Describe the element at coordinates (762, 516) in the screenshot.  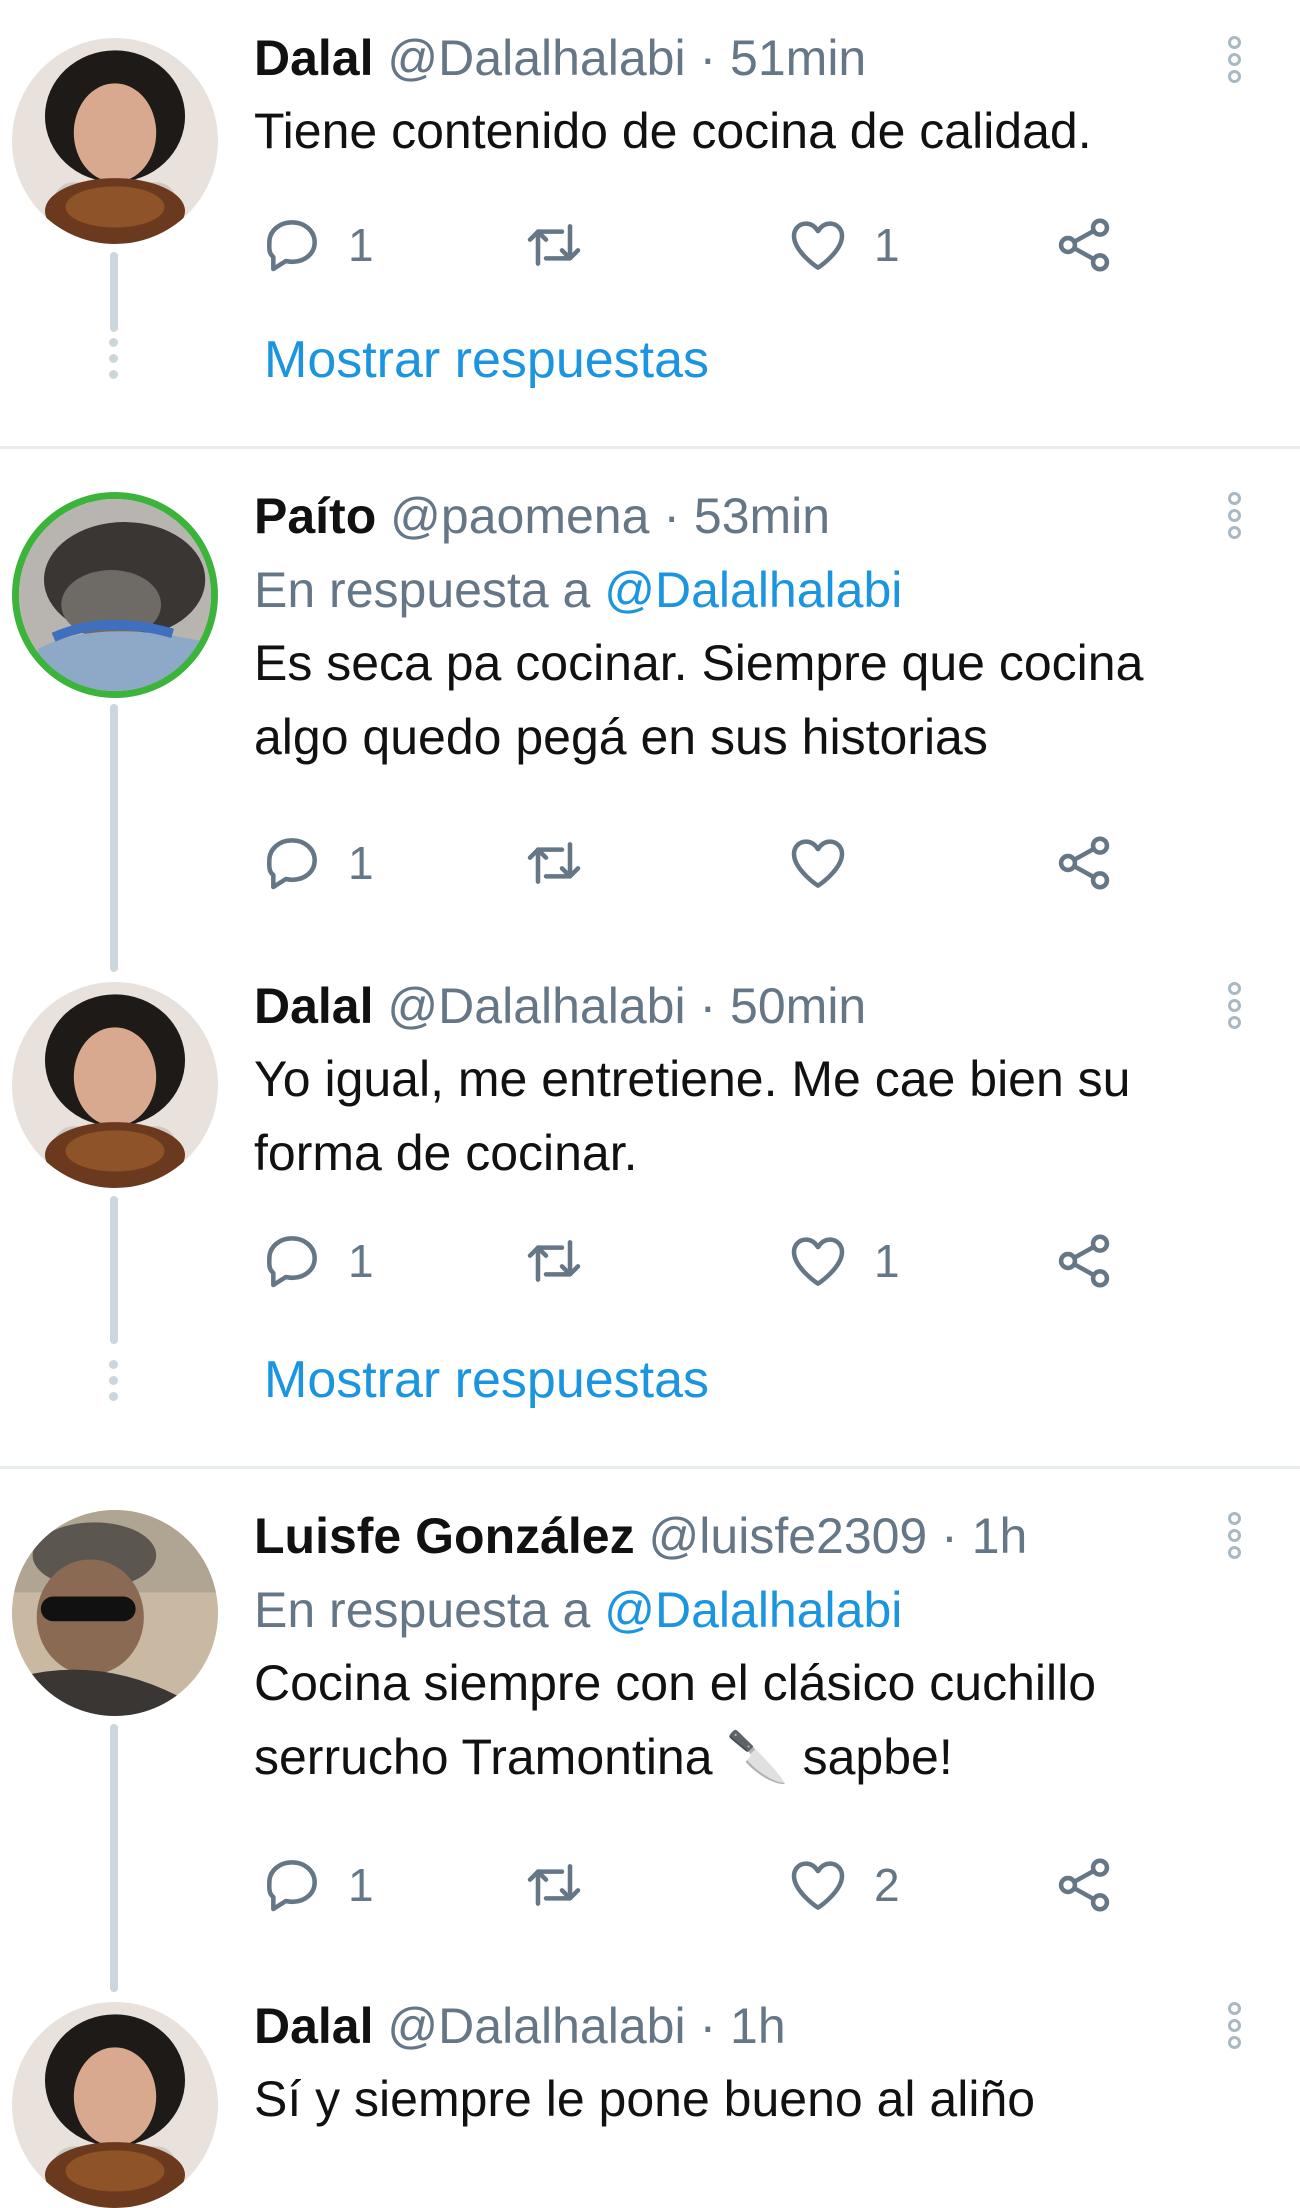
I see `tweet-time: 53min` at that location.